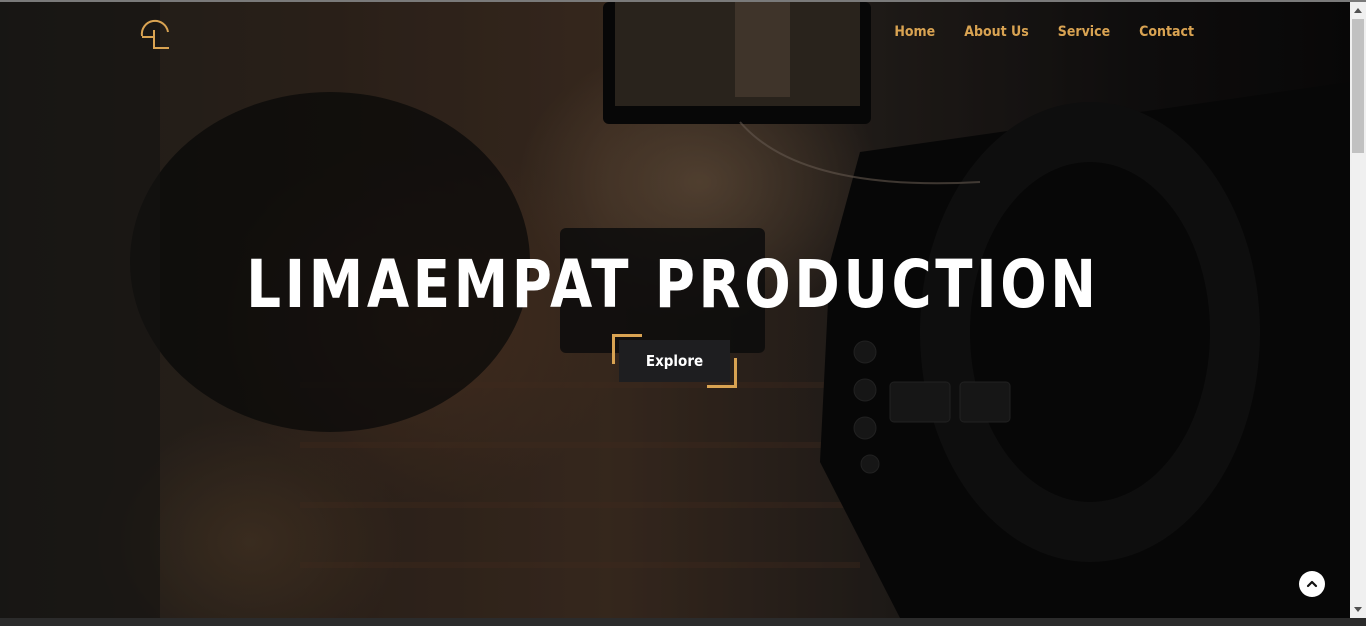 The image size is (1366, 626). What do you see at coordinates (1044, 32) in the screenshot?
I see `main-nav: Home About Us Service Contact` at bounding box center [1044, 32].